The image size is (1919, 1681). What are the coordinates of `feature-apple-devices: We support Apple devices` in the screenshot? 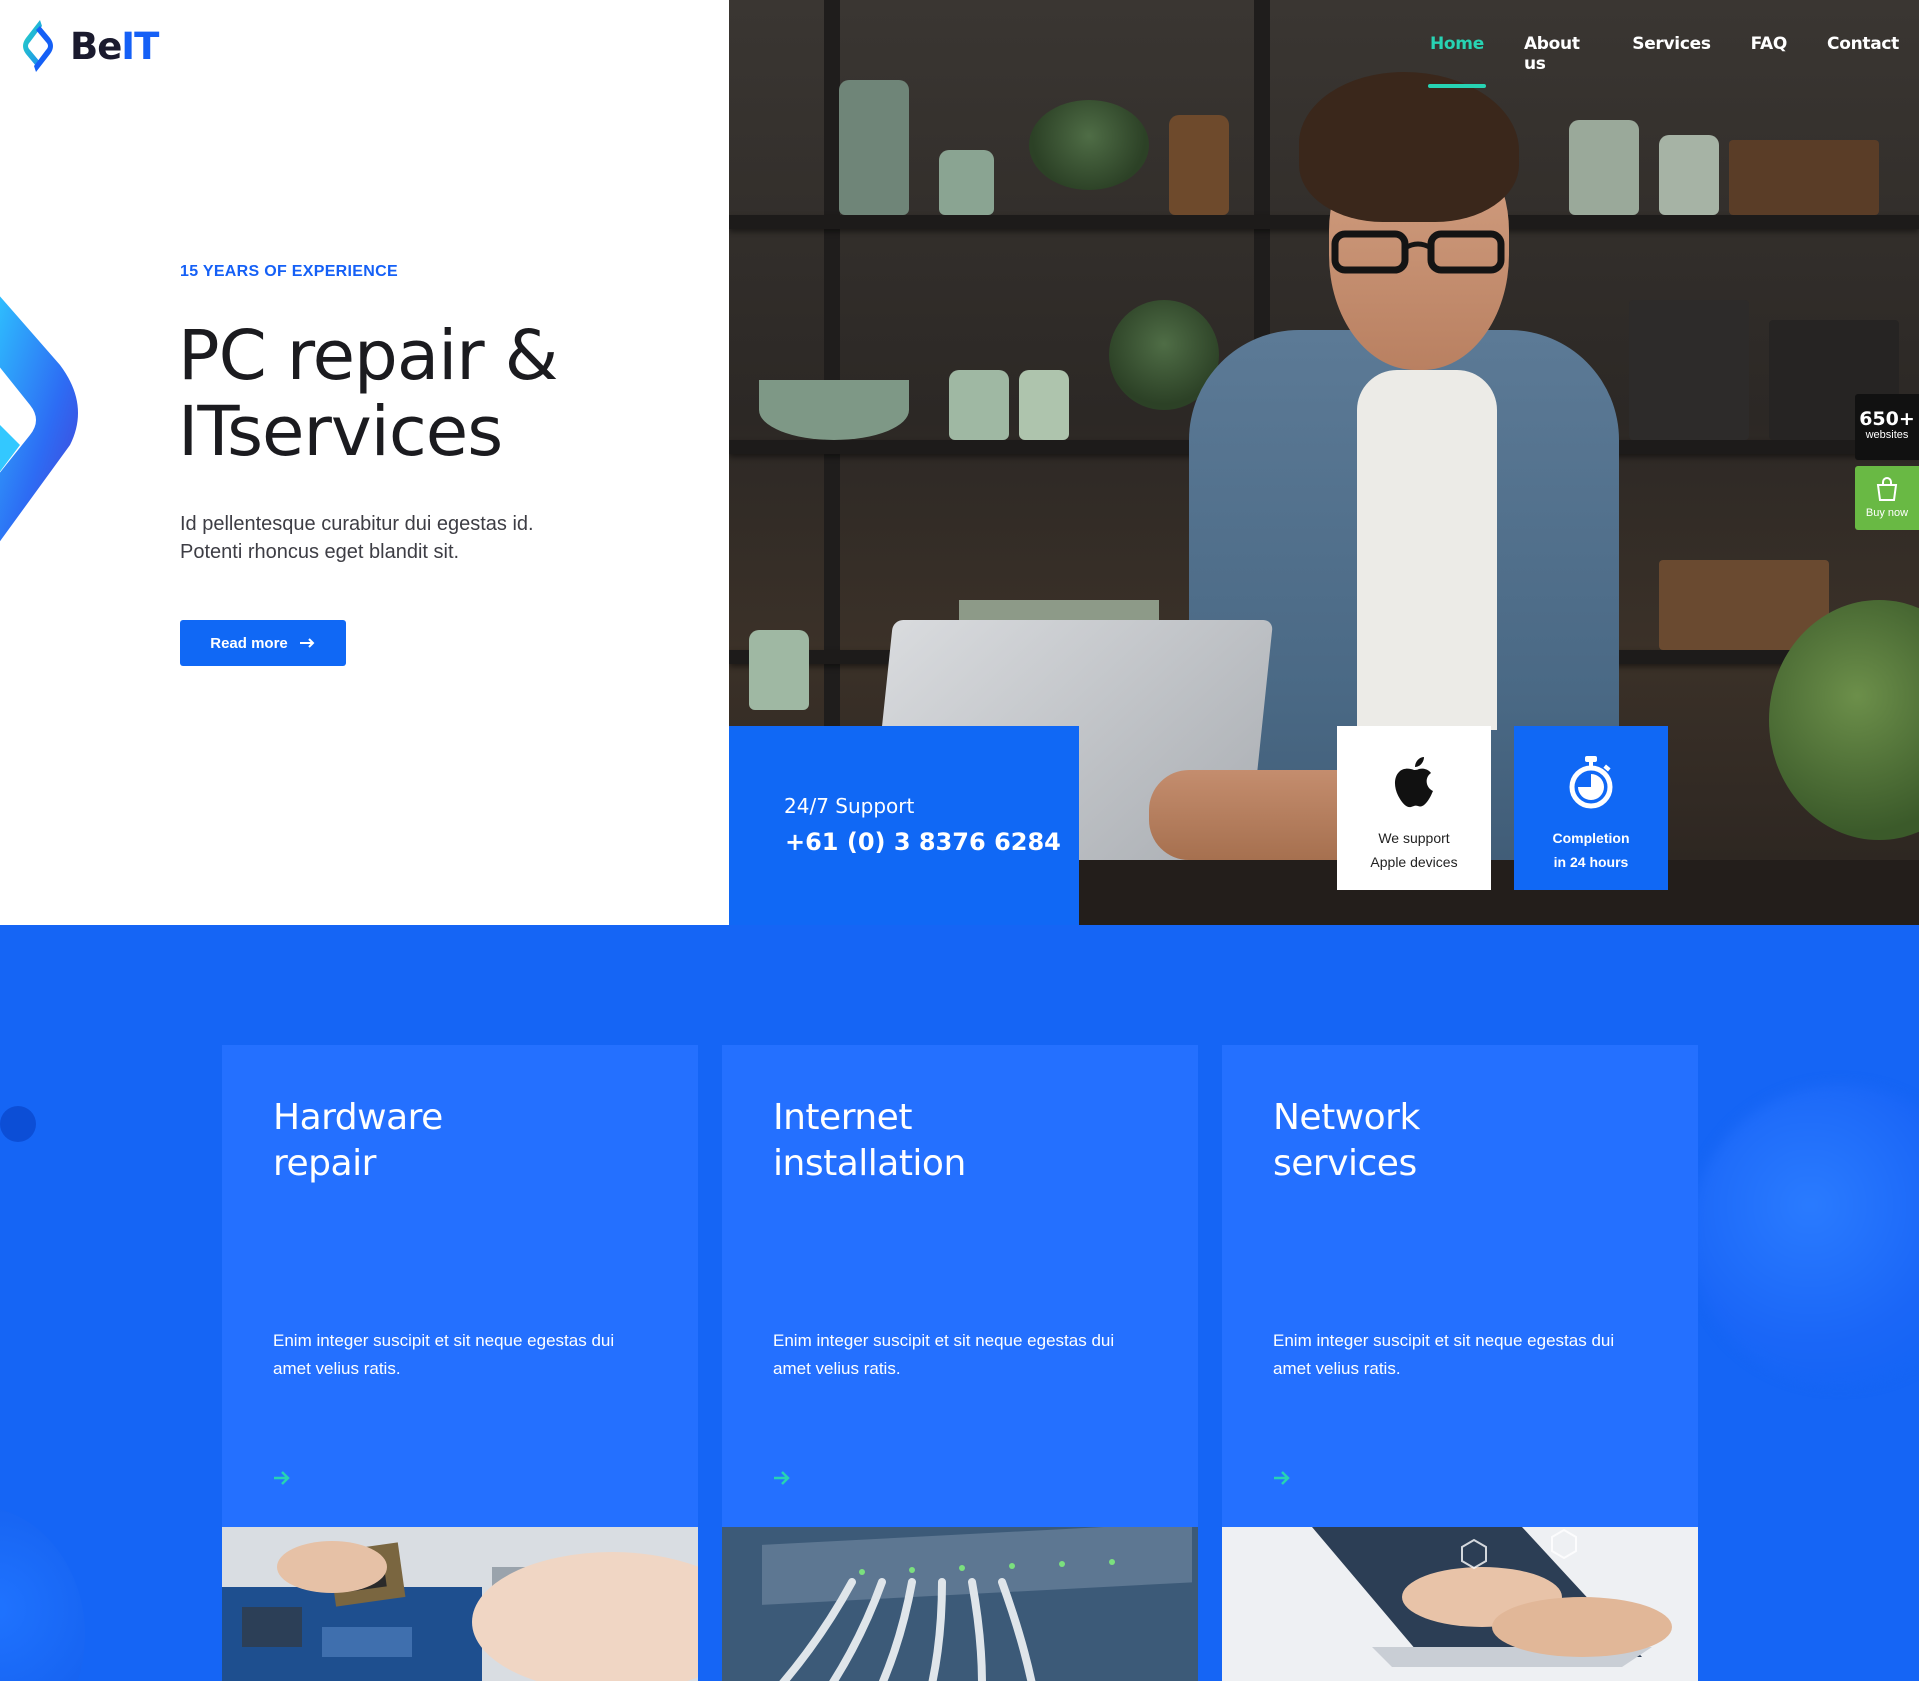 It's located at (1414, 808).